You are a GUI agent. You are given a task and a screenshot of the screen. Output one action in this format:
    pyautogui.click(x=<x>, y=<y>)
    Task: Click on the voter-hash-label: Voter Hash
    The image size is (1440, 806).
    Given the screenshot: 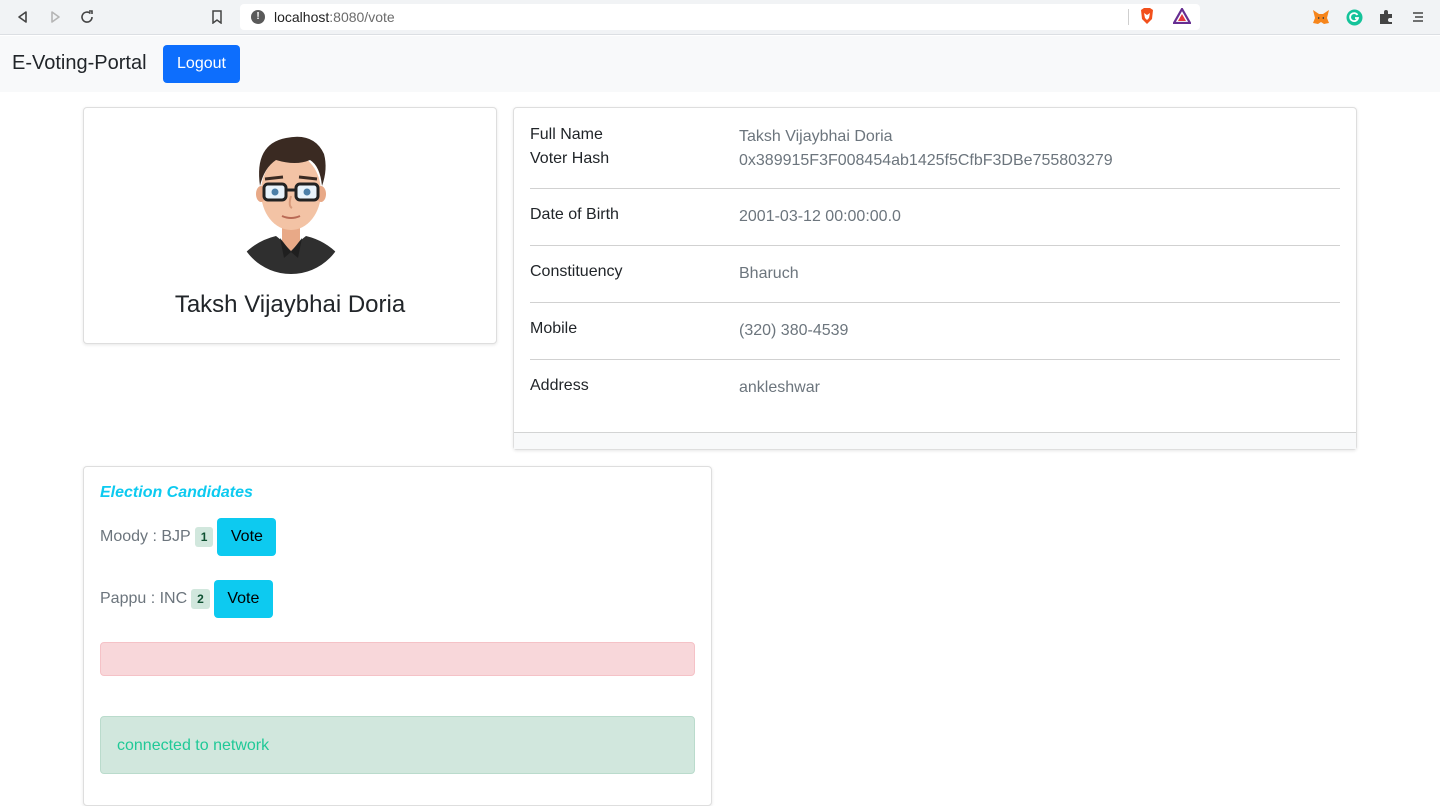 What is the action you would take?
    pyautogui.click(x=570, y=158)
    